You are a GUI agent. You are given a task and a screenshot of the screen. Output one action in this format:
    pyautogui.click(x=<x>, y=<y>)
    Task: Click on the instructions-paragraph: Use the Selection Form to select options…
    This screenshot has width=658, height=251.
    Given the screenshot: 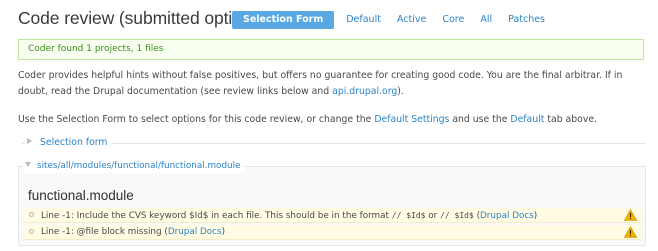 What is the action you would take?
    pyautogui.click(x=332, y=120)
    